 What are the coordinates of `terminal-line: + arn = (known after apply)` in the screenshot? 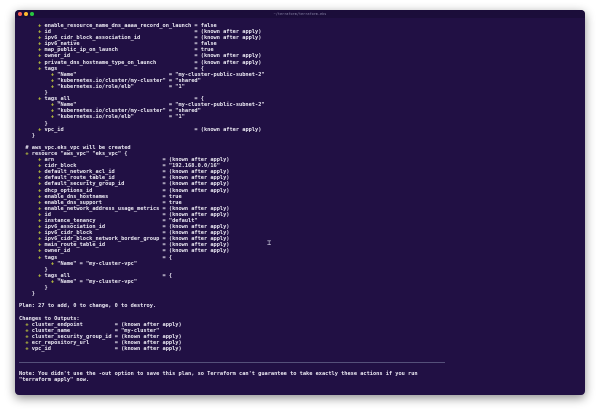 It's located at (124, 160).